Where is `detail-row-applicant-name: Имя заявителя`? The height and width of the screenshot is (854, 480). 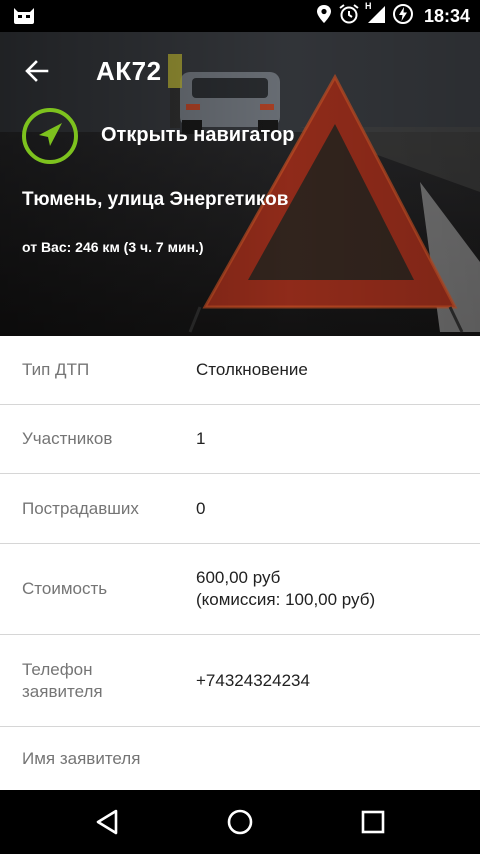
detail-row-applicant-name: Имя заявителя is located at coordinates (240, 759).